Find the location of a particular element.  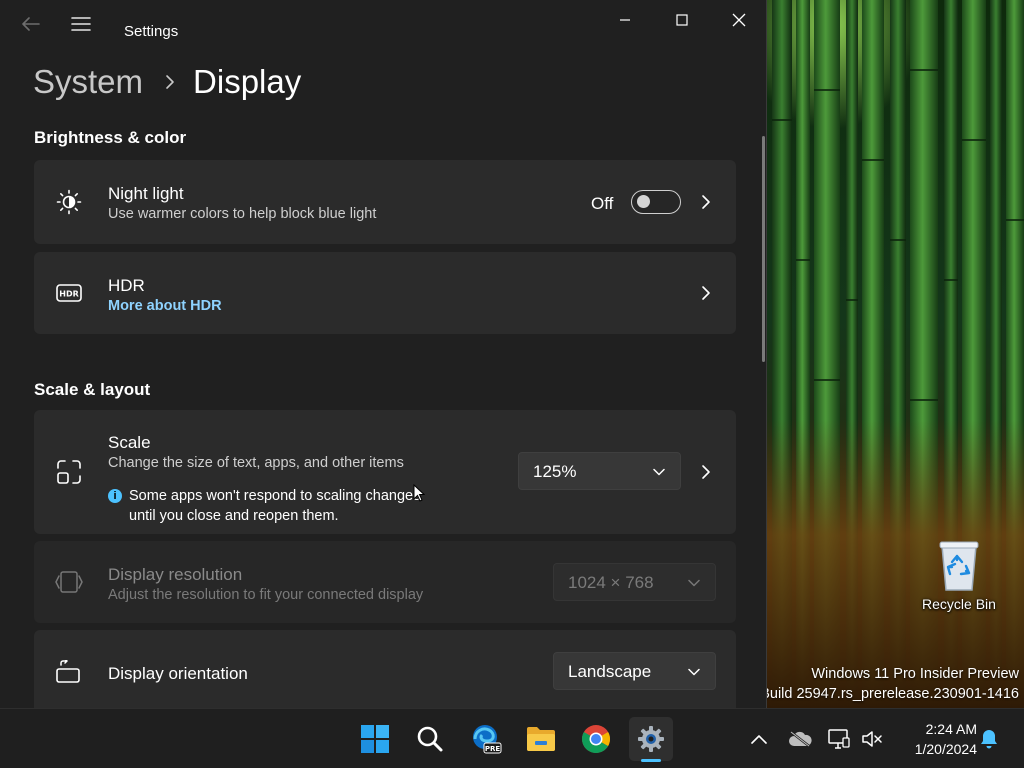

volume-muted-icon is located at coordinates (872, 739).